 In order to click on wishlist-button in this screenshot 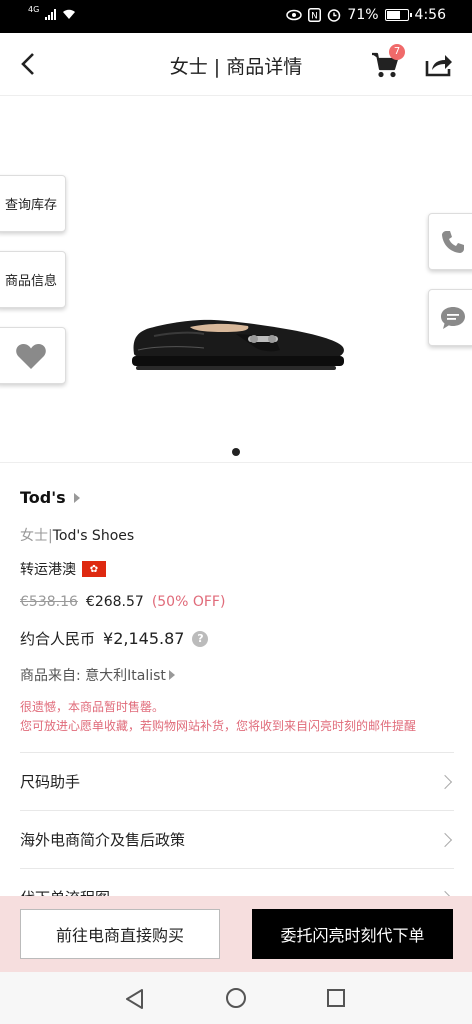, I will do `click(33, 355)`.